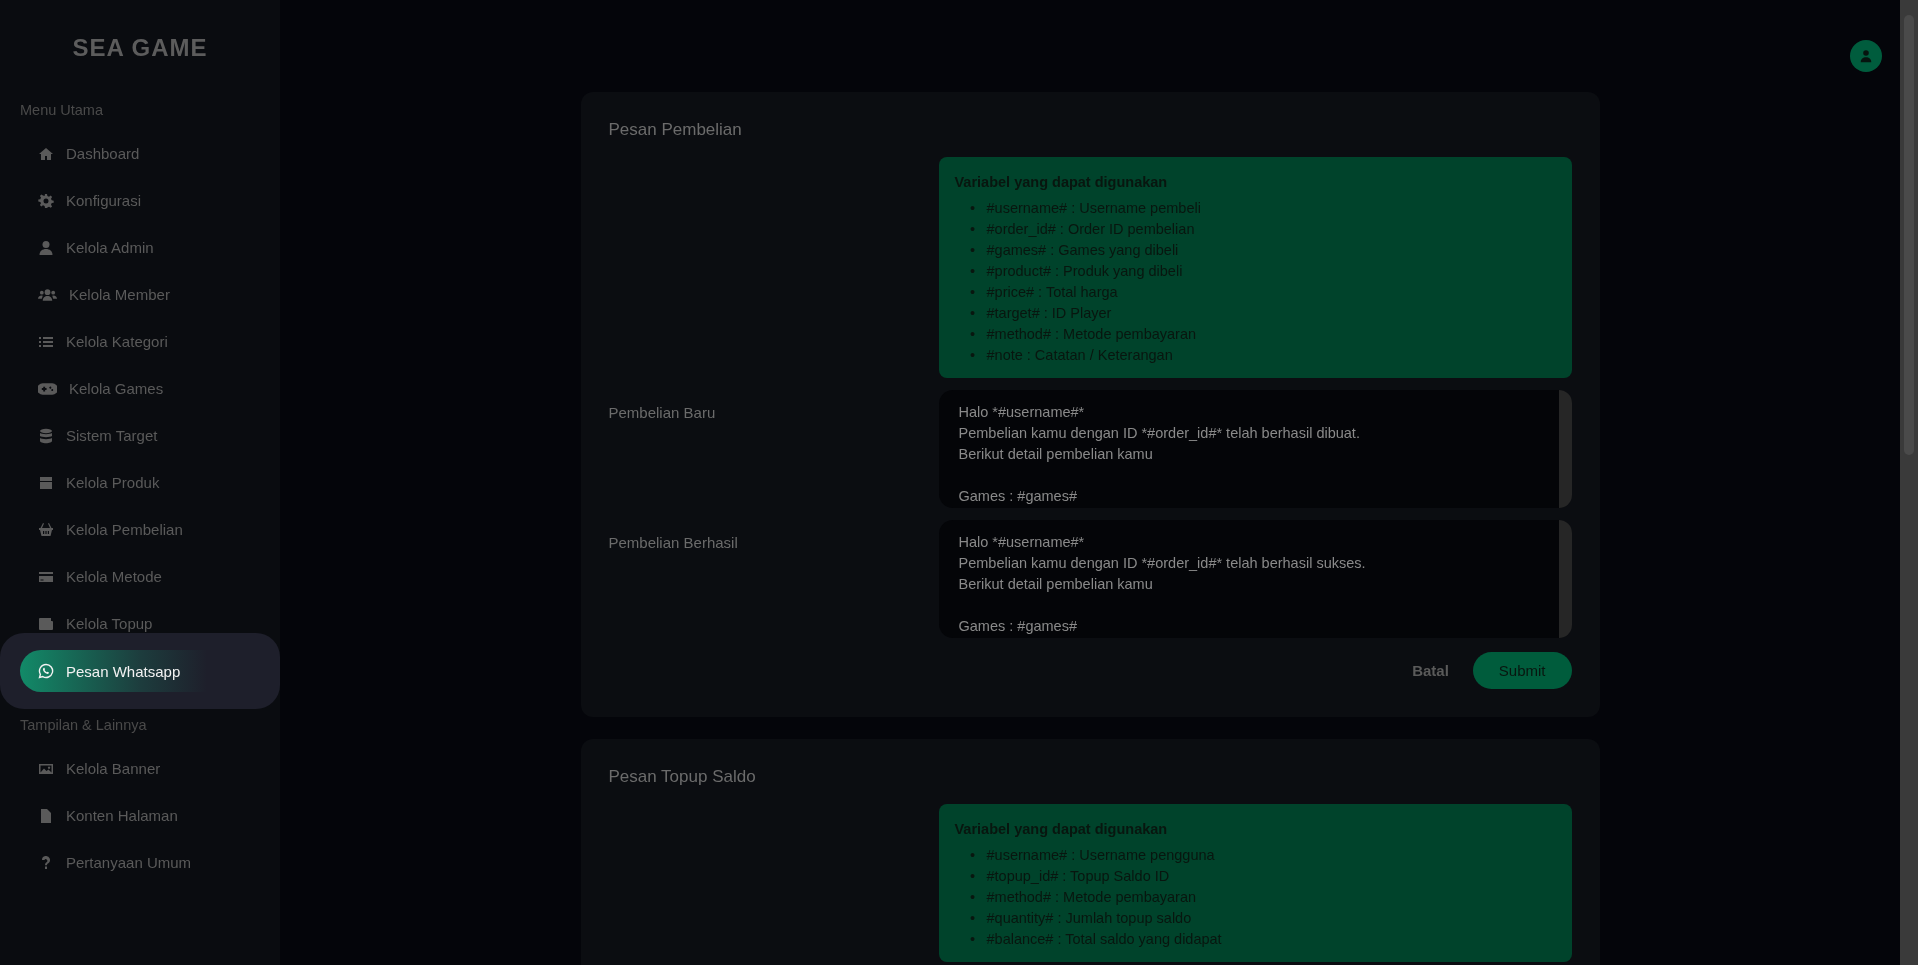 This screenshot has height=965, width=1918. Describe the element at coordinates (130, 294) in the screenshot. I see `sidebar-item: Kelola Member` at that location.